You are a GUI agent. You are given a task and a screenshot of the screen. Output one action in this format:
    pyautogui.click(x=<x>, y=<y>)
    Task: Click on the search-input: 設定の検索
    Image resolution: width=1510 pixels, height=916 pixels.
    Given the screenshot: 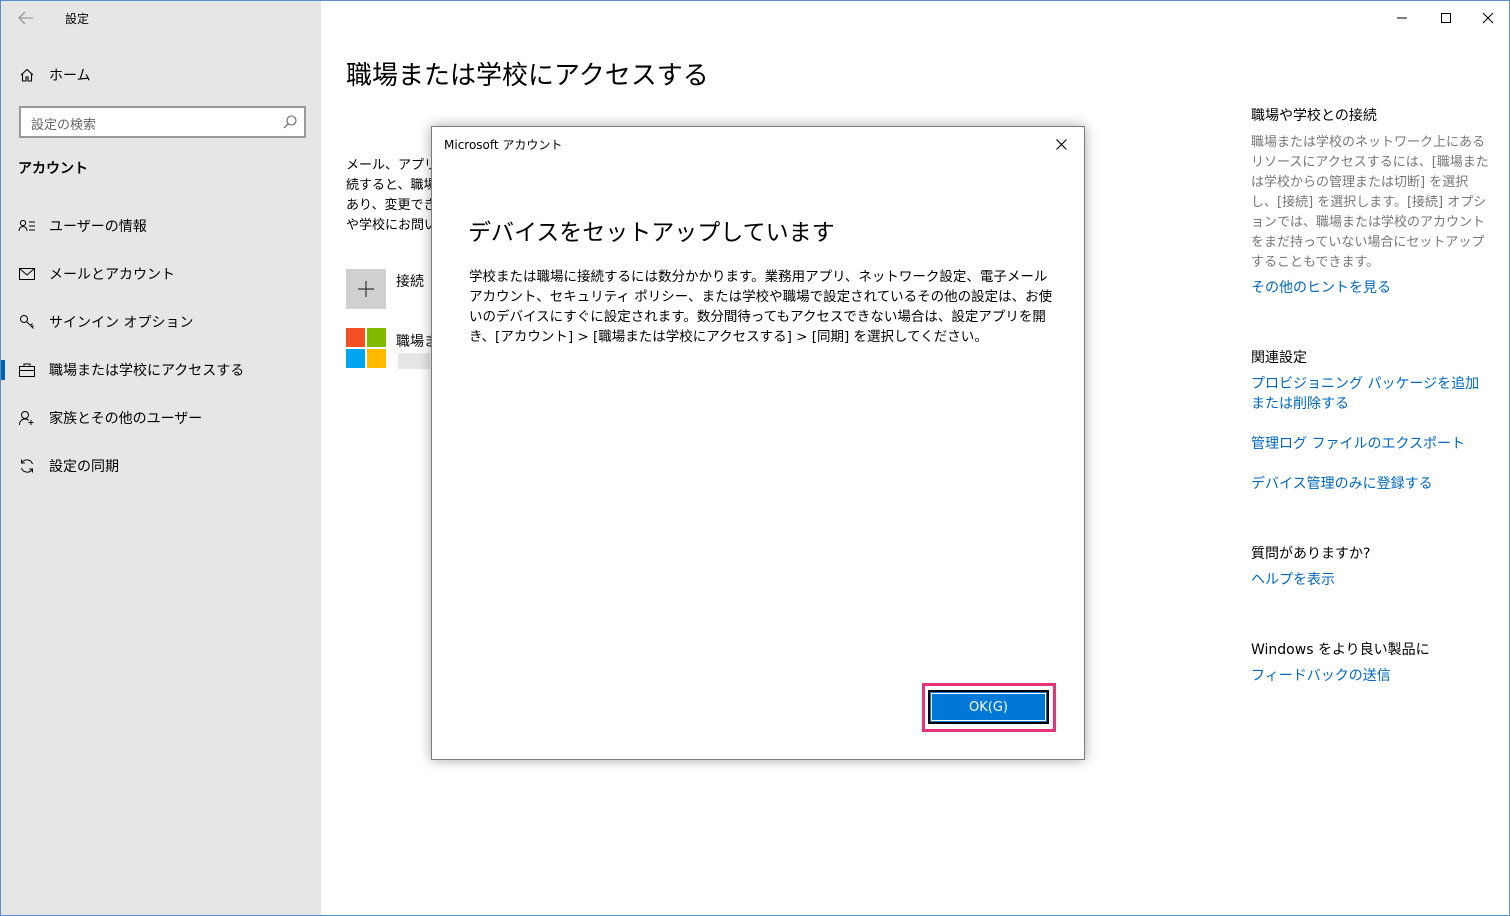 What is the action you would take?
    pyautogui.click(x=162, y=122)
    